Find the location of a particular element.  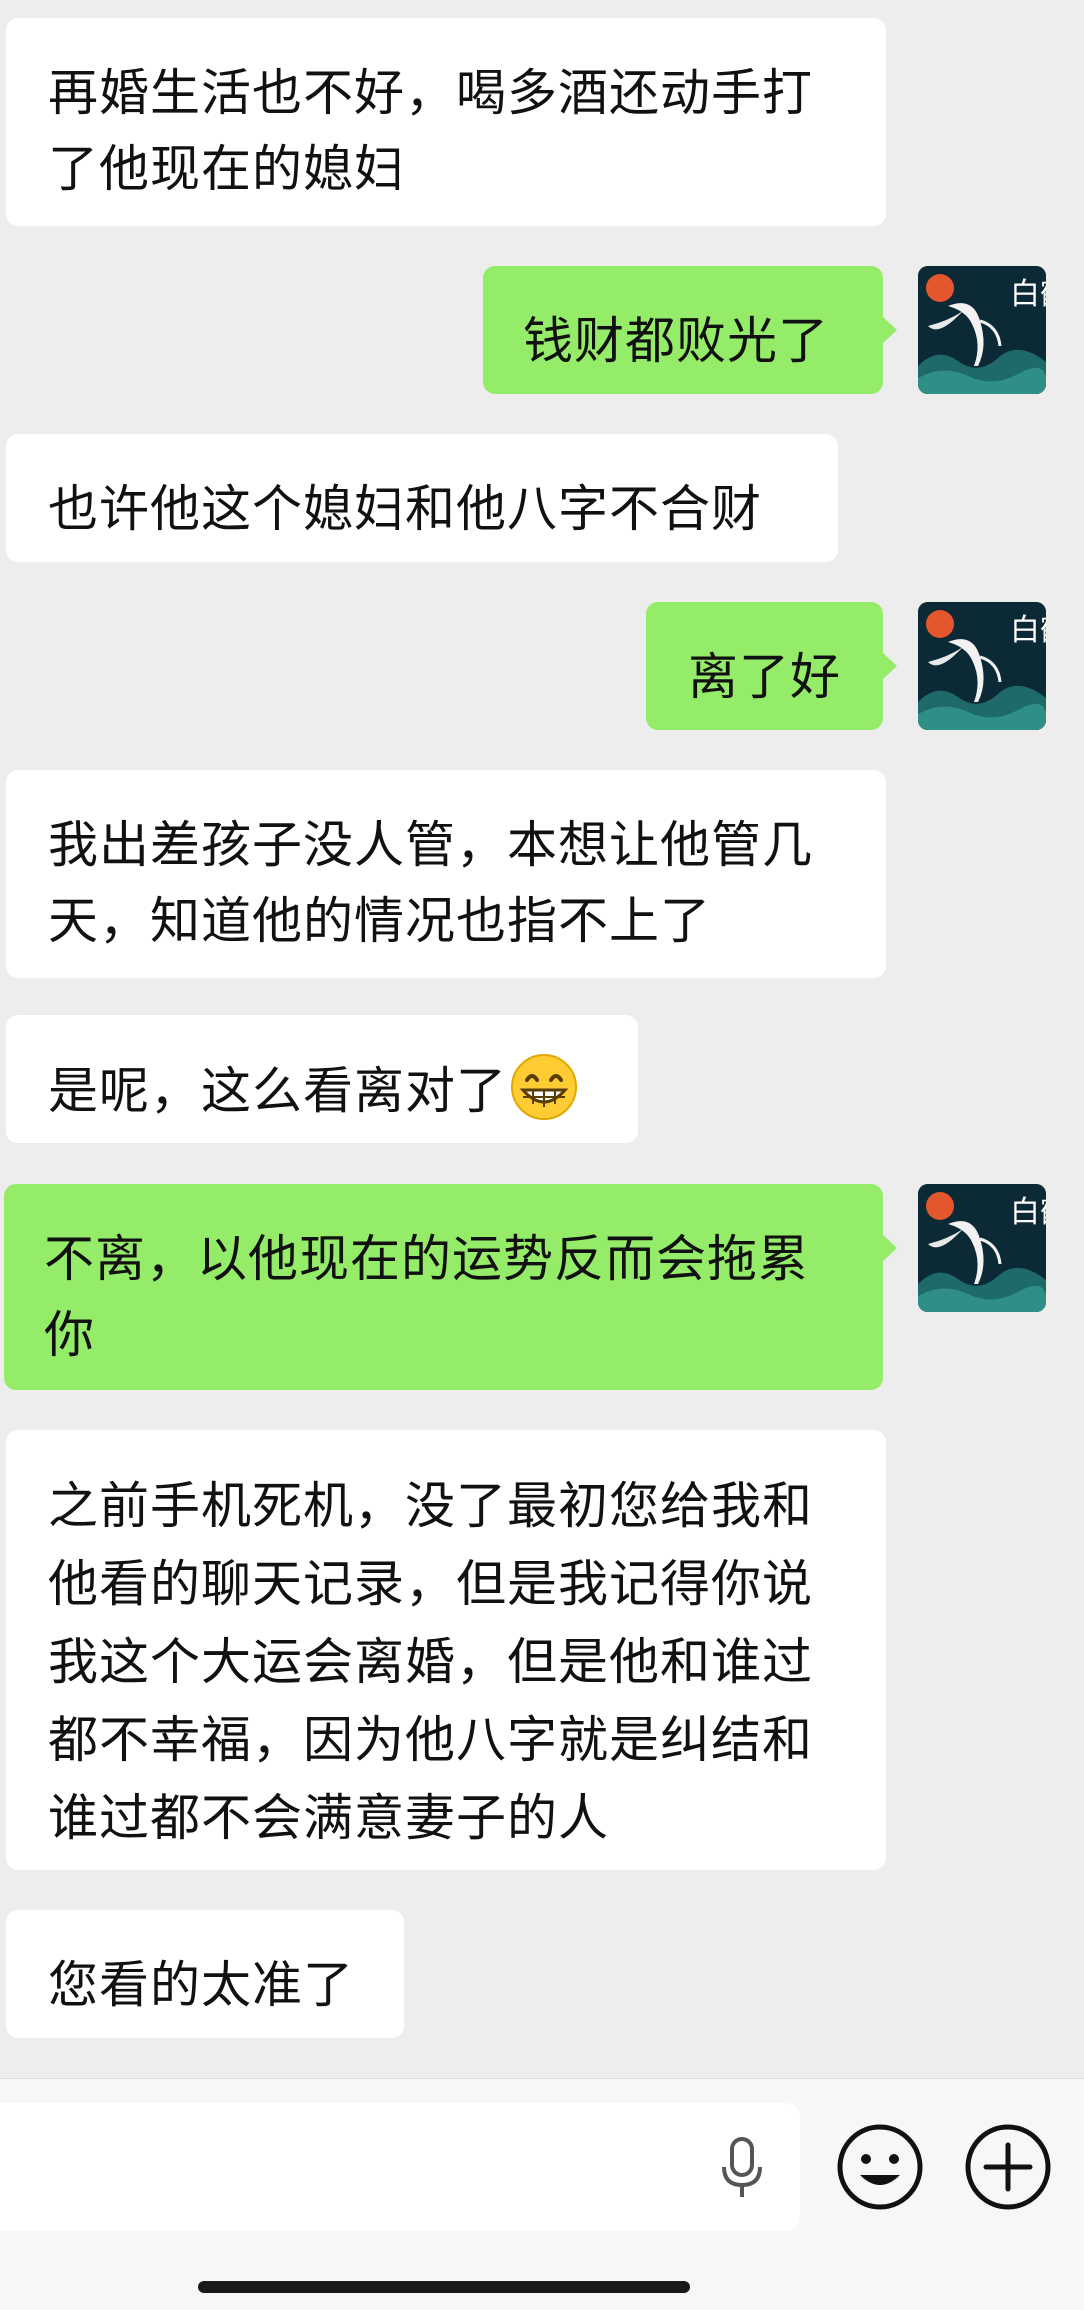

home-indicator is located at coordinates (444, 2287).